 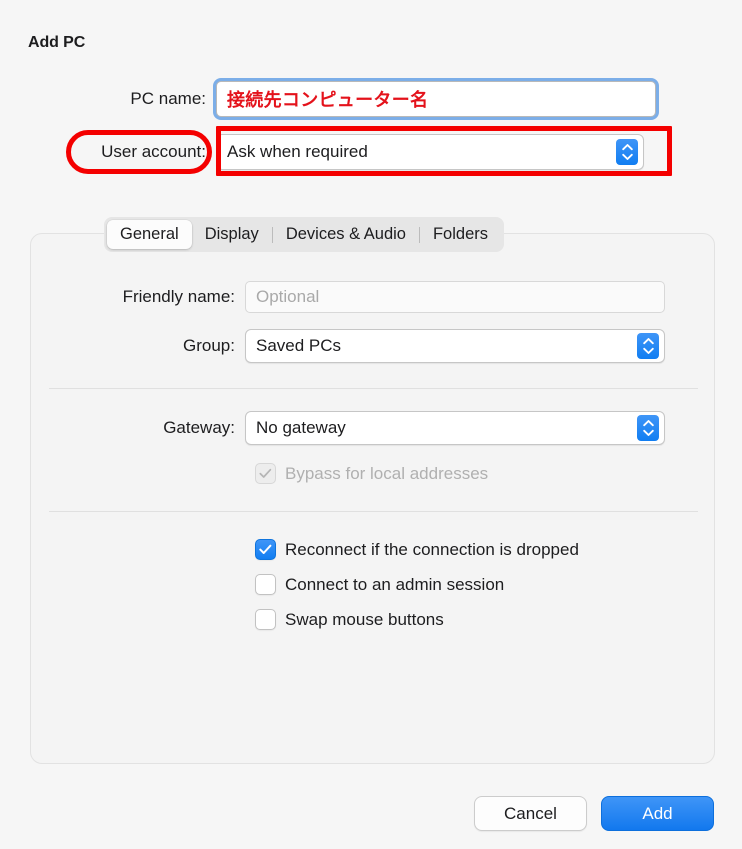 I want to click on group-value: Saved PCs, so click(x=299, y=345).